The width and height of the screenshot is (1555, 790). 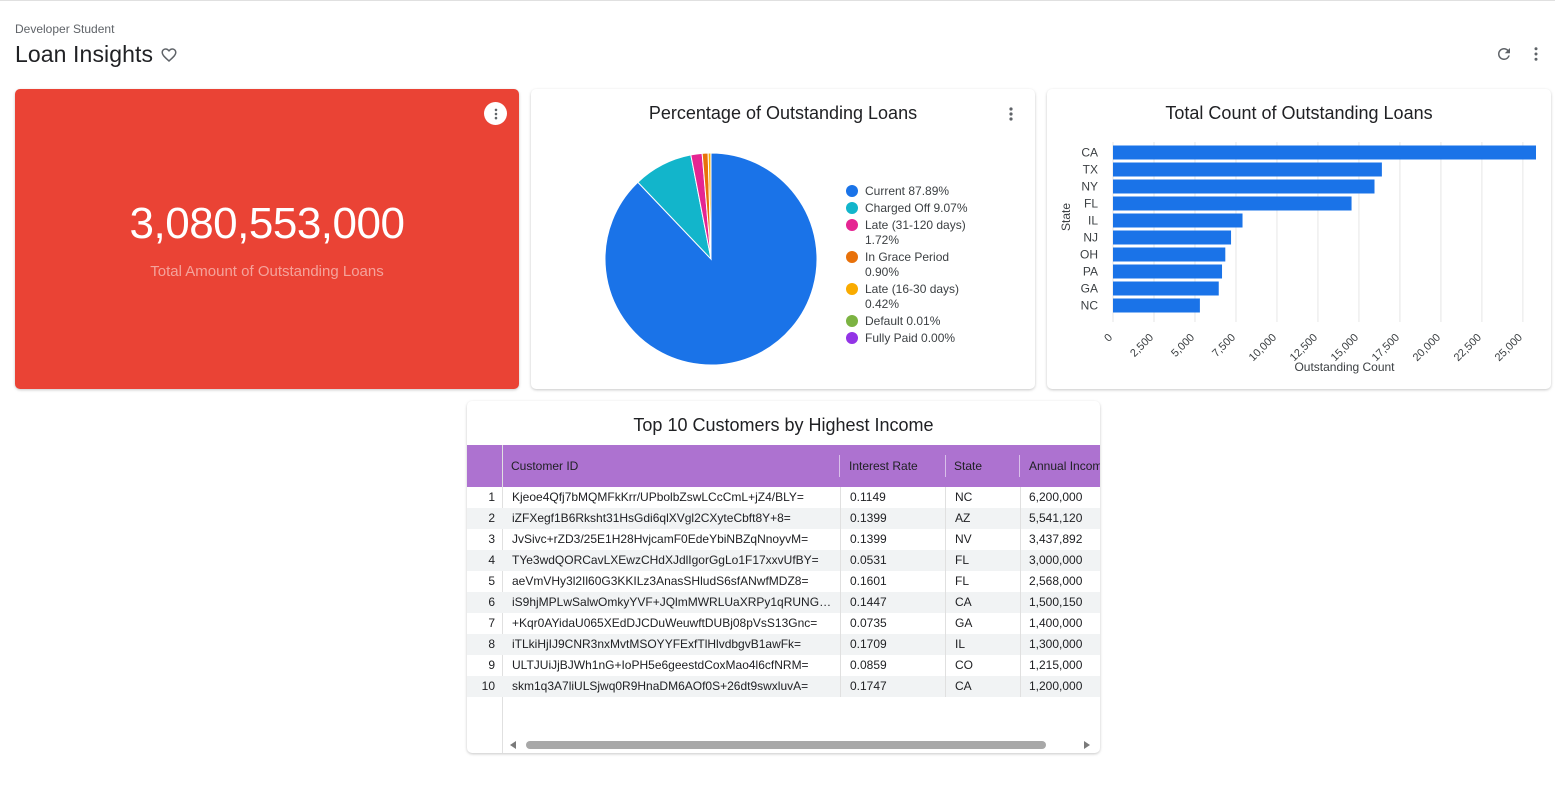 I want to click on page-title: Loan Insights, so click(x=84, y=54).